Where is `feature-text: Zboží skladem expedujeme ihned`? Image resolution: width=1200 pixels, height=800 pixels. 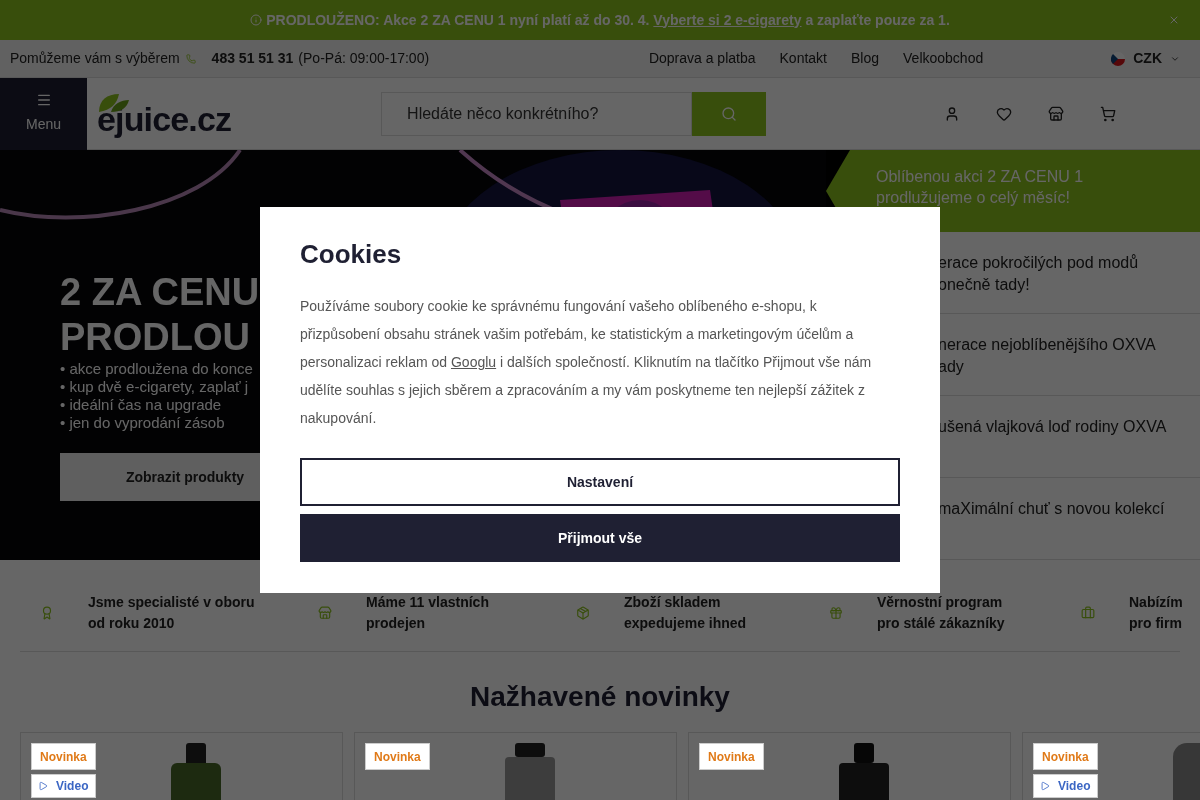
feature-text: Zboží skladem expedujeme ihned is located at coordinates (685, 613).